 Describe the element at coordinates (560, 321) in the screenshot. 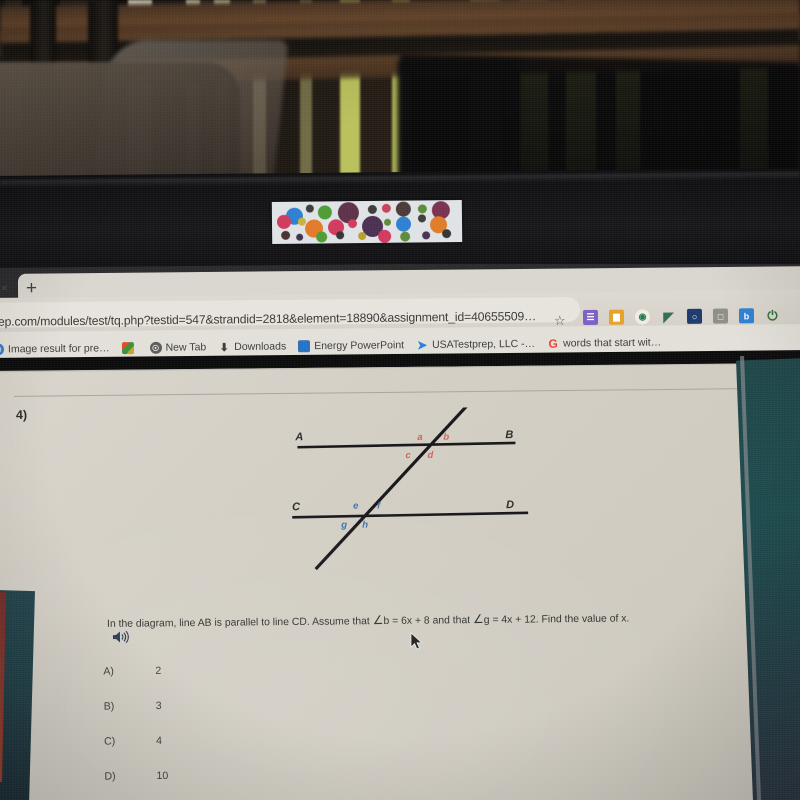

I see `bookmark-star-icon: ☆` at that location.